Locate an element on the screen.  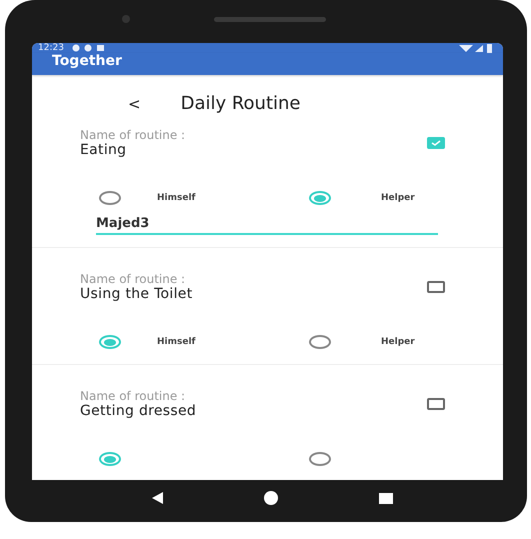
page-title: Daily Routine is located at coordinates (240, 103).